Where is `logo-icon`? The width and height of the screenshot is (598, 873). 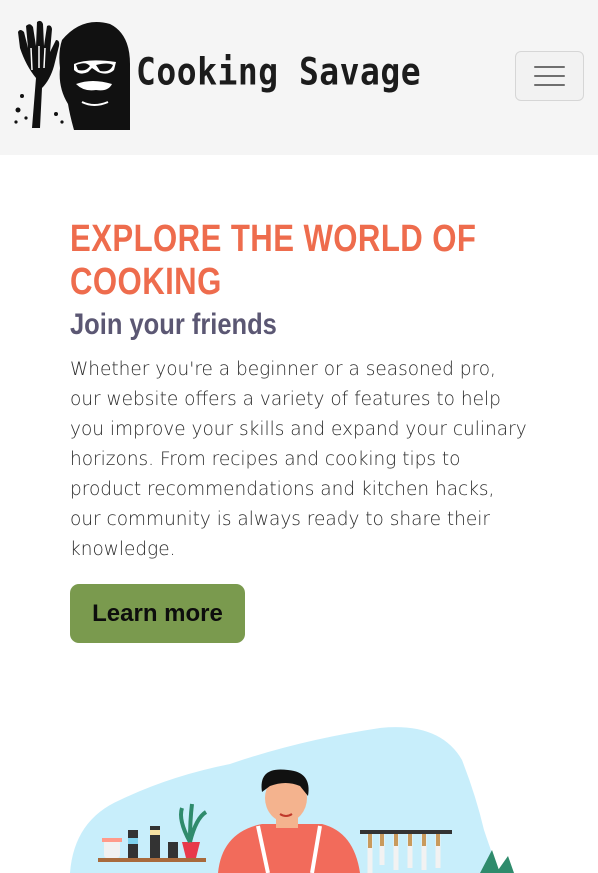 logo-icon is located at coordinates (72, 75).